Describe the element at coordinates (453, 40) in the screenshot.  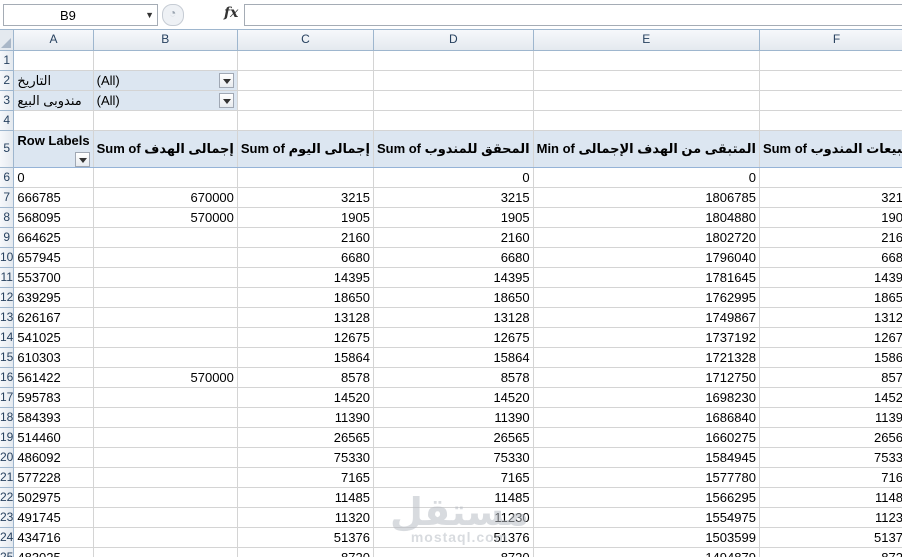
I see `column-header-d: D` at that location.